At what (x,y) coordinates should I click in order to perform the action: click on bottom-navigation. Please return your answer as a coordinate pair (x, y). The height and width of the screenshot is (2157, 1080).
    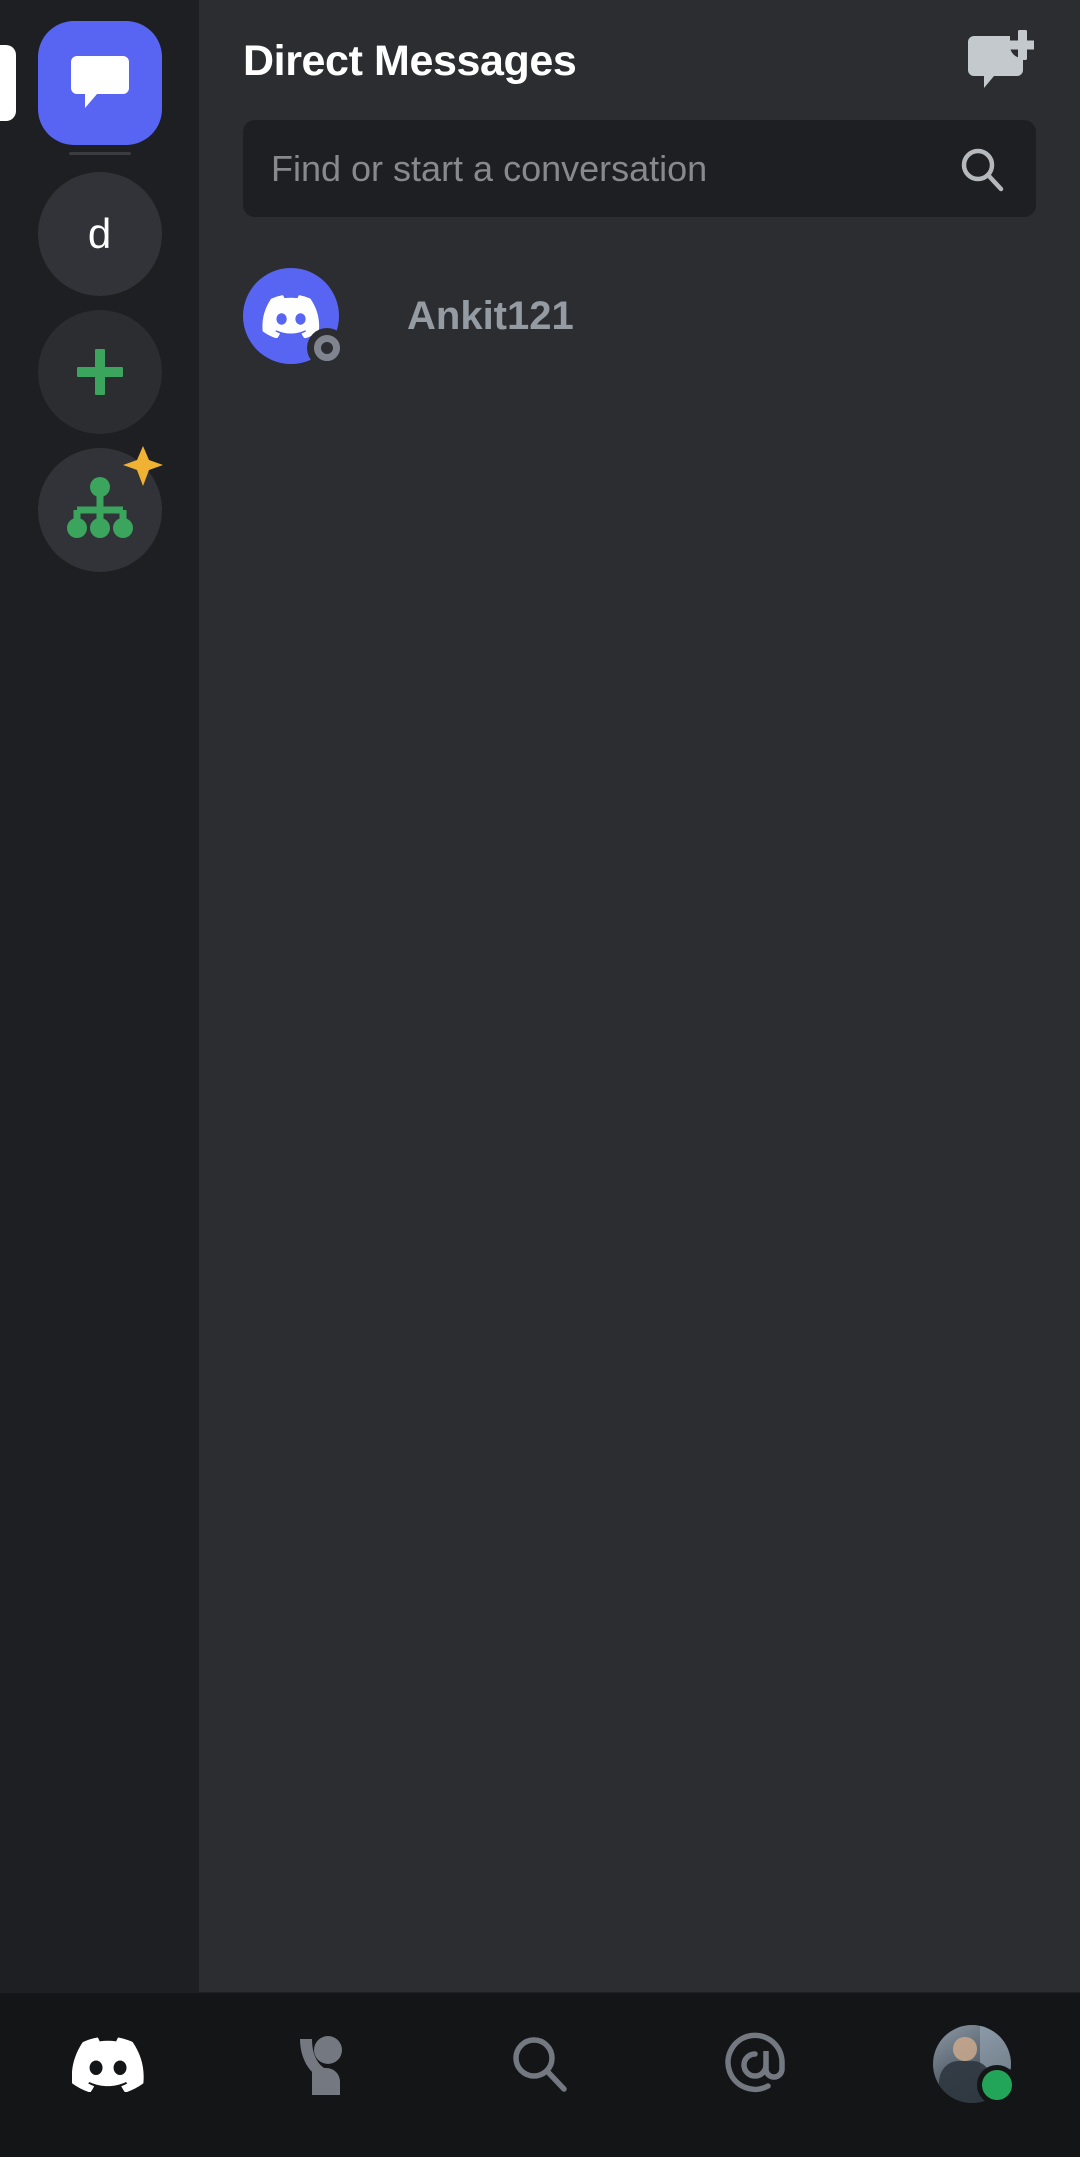
    Looking at the image, I should click on (540, 2074).